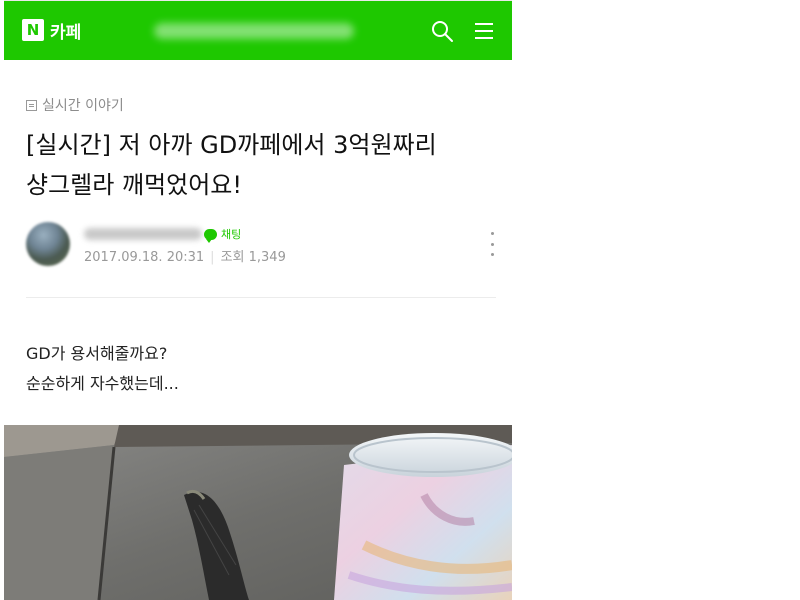 This screenshot has height=600, width=800. What do you see at coordinates (254, 31) in the screenshot?
I see `cafe-name-blurred` at bounding box center [254, 31].